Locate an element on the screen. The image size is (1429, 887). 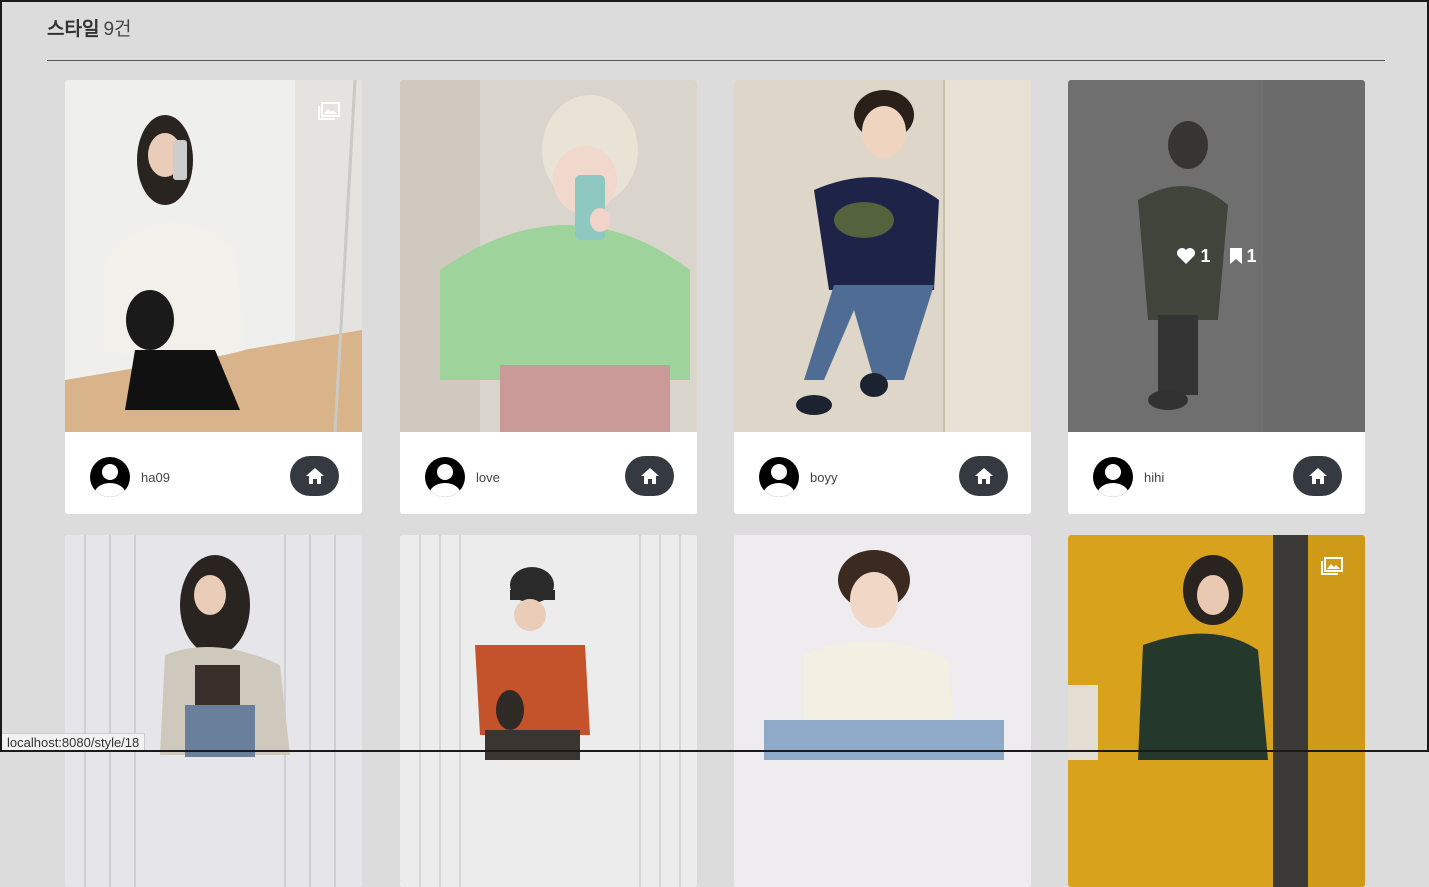
heart-icon is located at coordinates (1186, 256).